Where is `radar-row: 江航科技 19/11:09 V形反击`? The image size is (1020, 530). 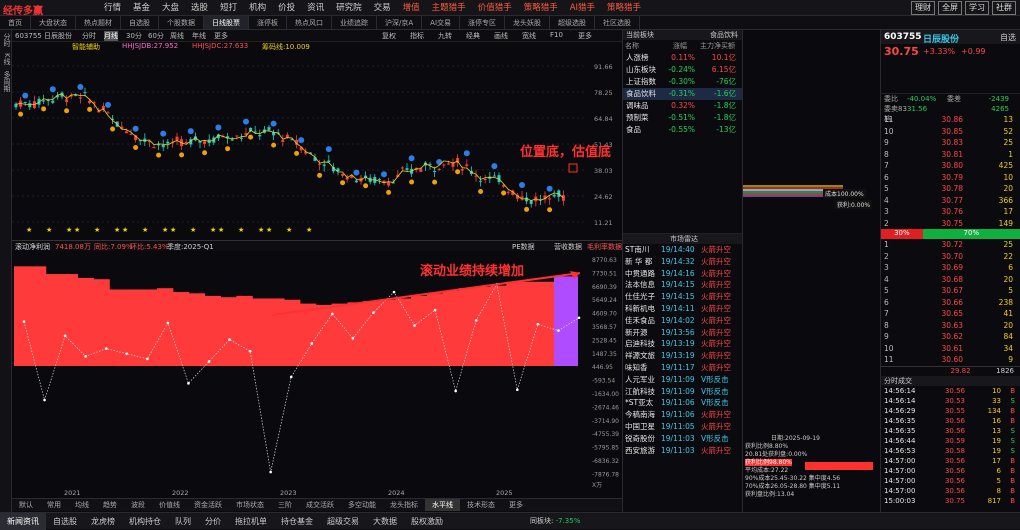 radar-row: 江航科技 19/11:09 V形反击 is located at coordinates (682, 392).